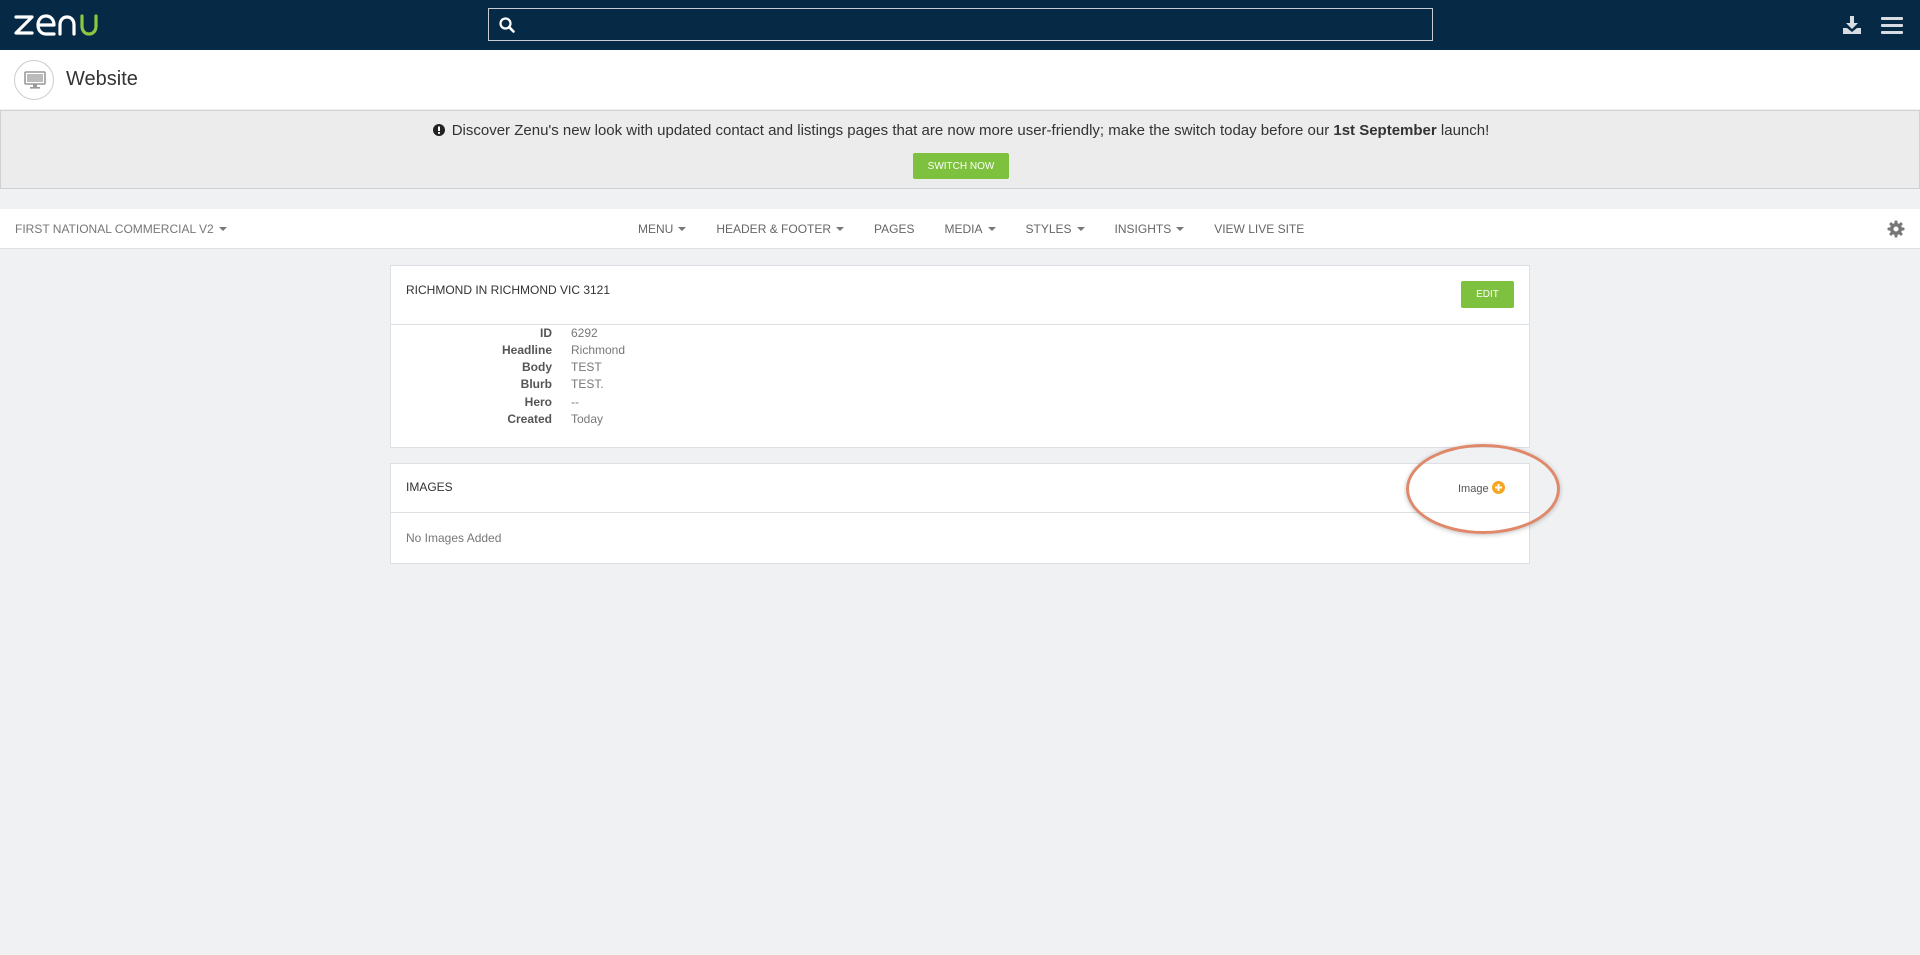 The width and height of the screenshot is (1920, 955). I want to click on top-bar, so click(960, 25).